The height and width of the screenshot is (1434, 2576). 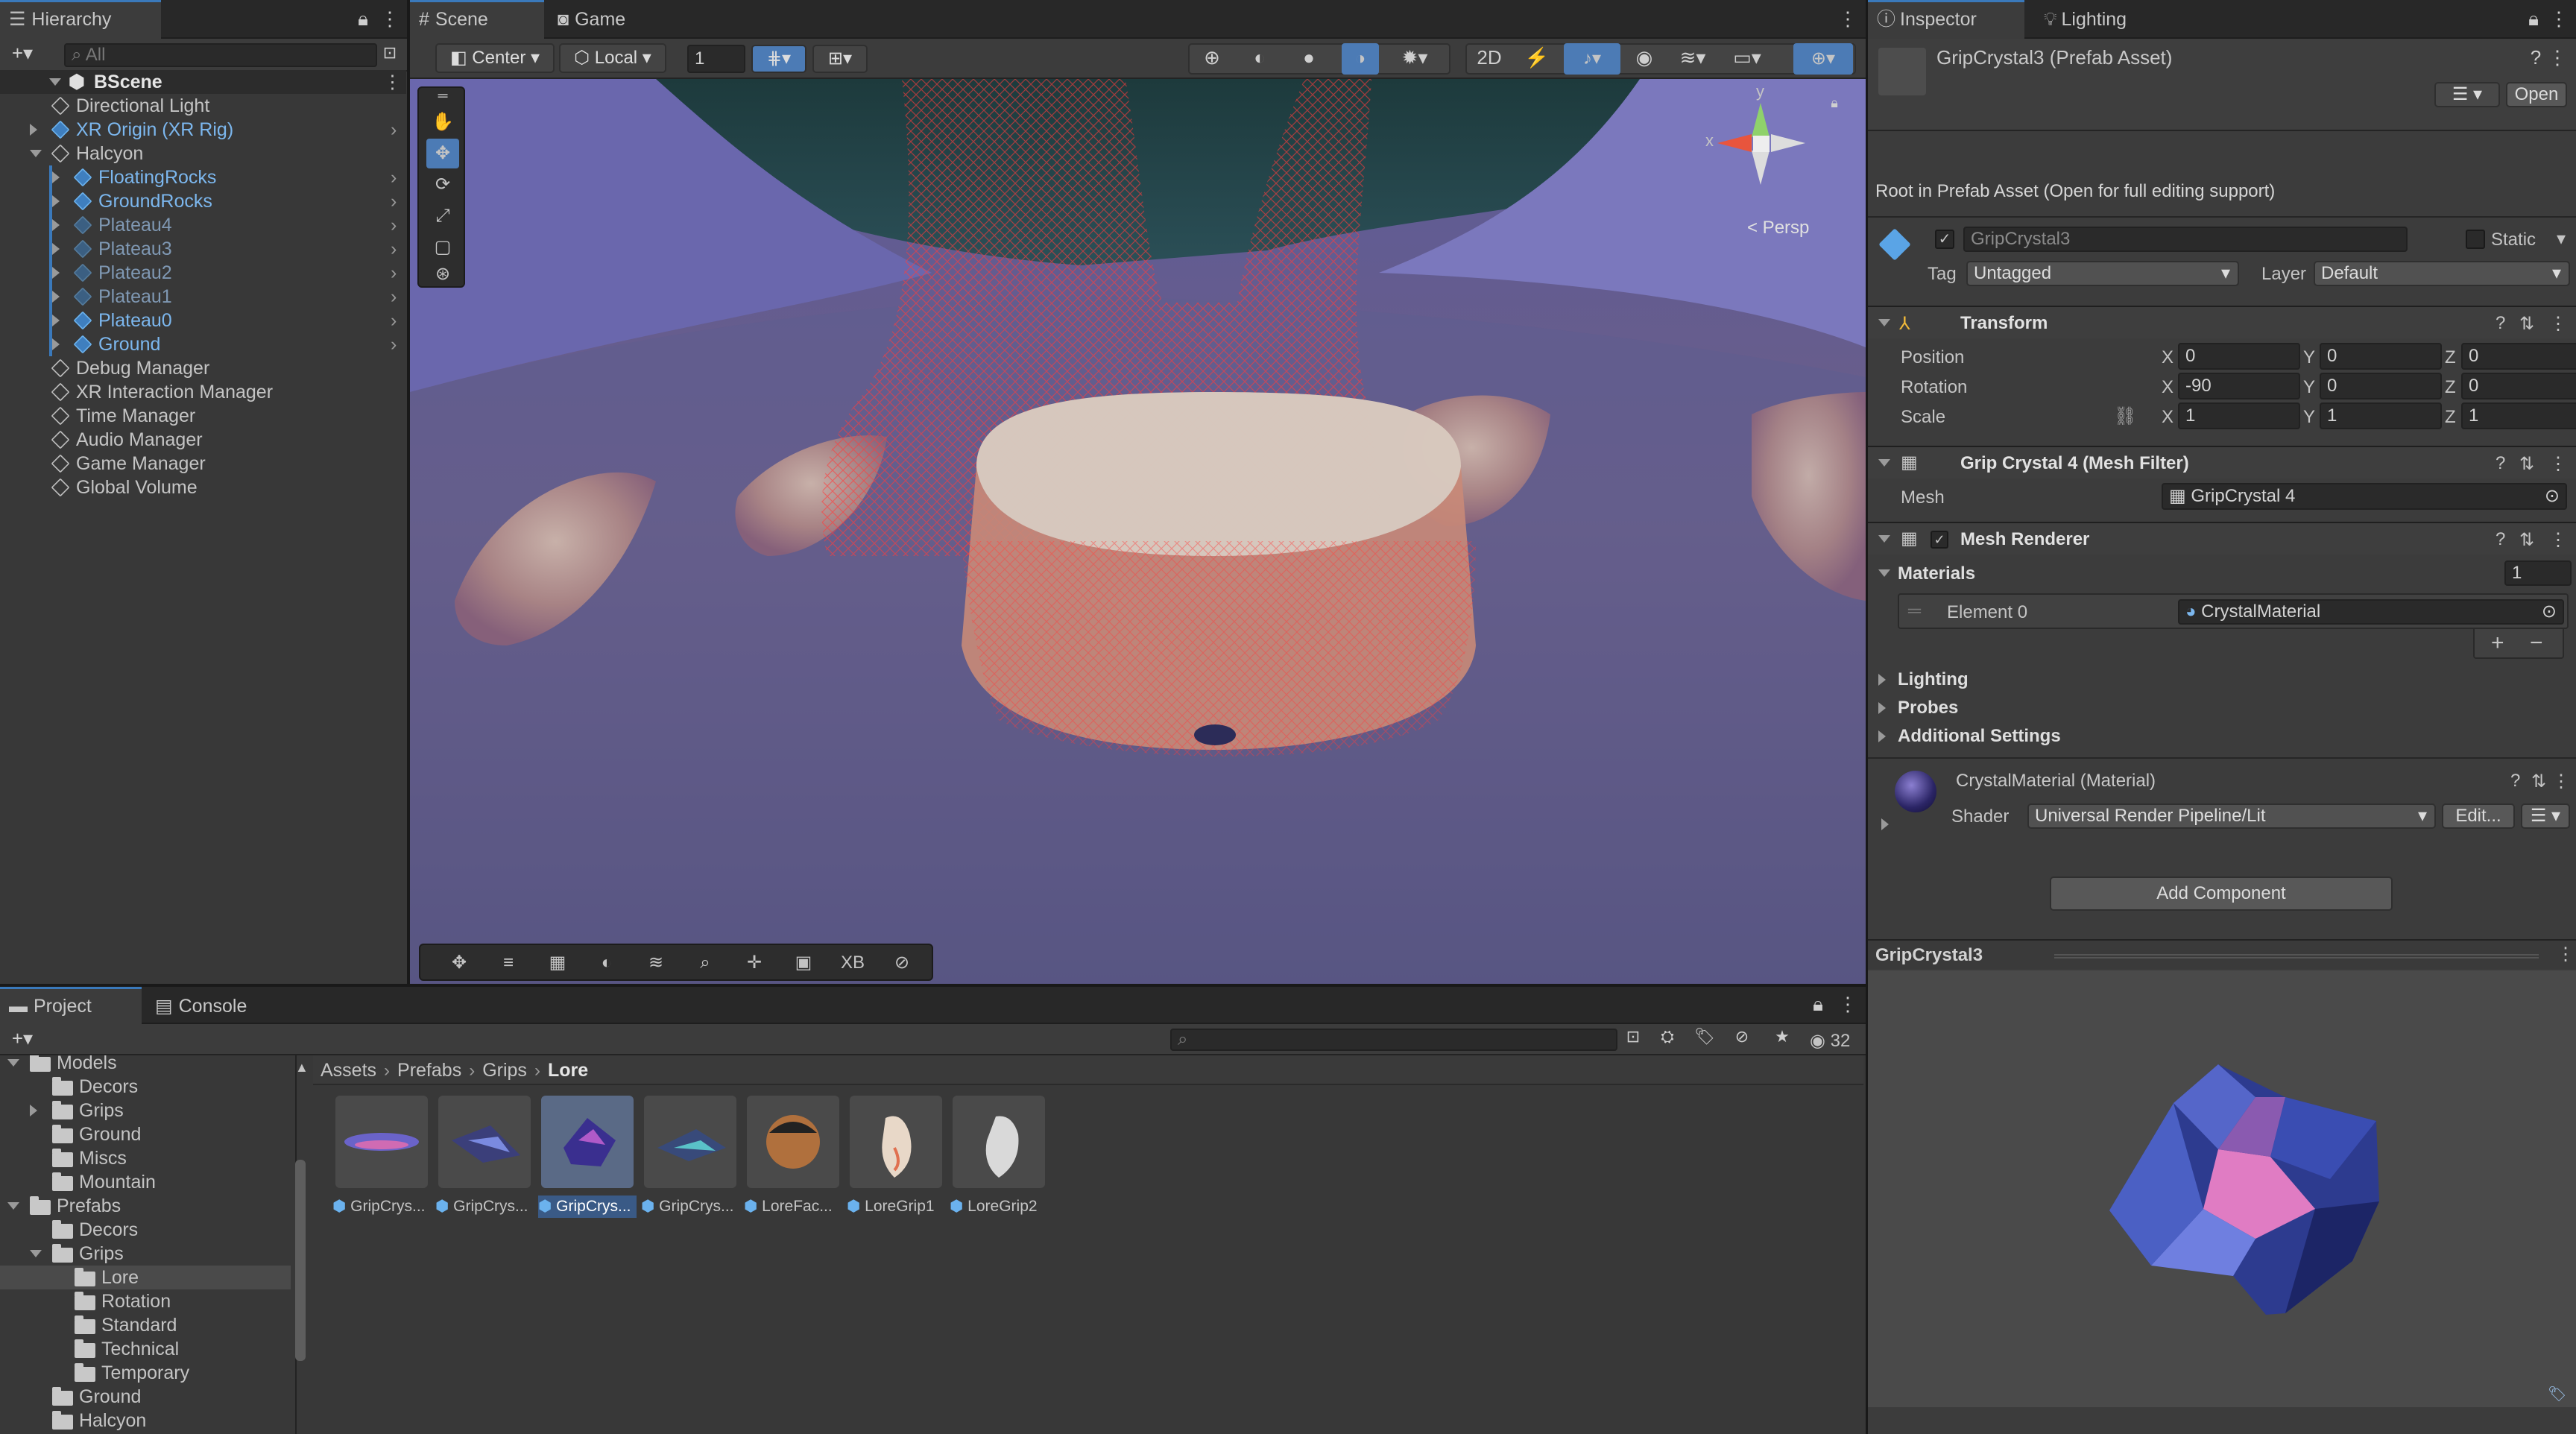 What do you see at coordinates (203, 225) in the screenshot?
I see `hierarchy-item-plateau4: Plateau4 ›` at bounding box center [203, 225].